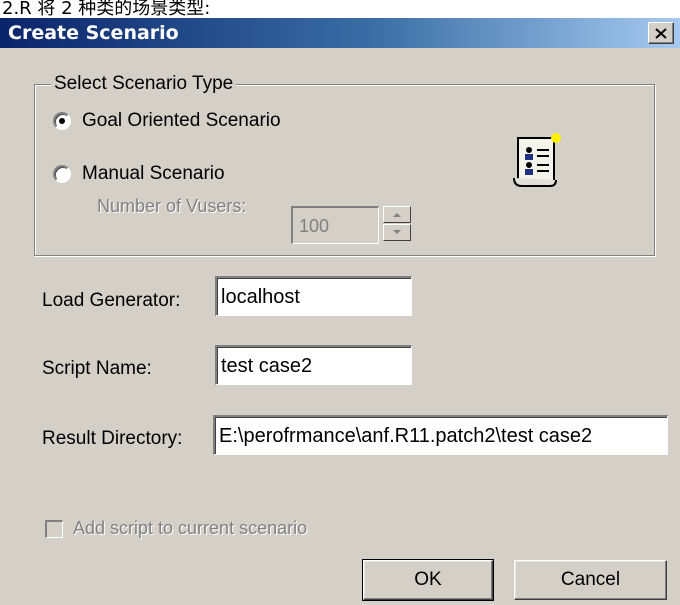  I want to click on goal-oriented-label: Goal Oriented Scenario, so click(181, 120).